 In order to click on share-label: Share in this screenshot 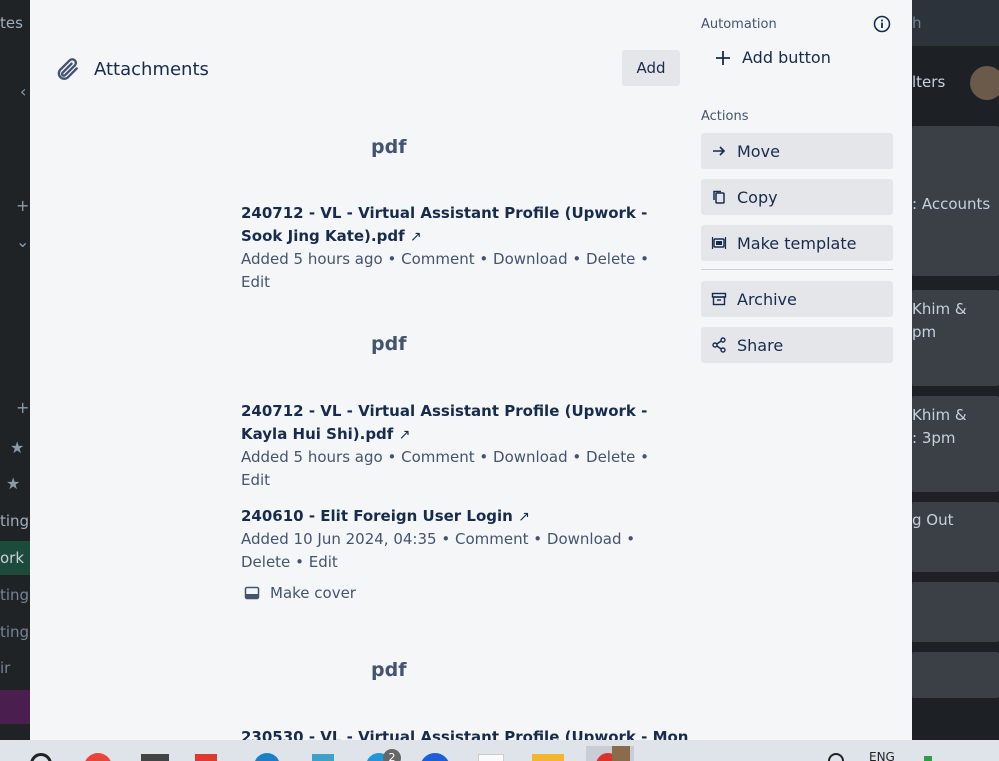, I will do `click(760, 345)`.